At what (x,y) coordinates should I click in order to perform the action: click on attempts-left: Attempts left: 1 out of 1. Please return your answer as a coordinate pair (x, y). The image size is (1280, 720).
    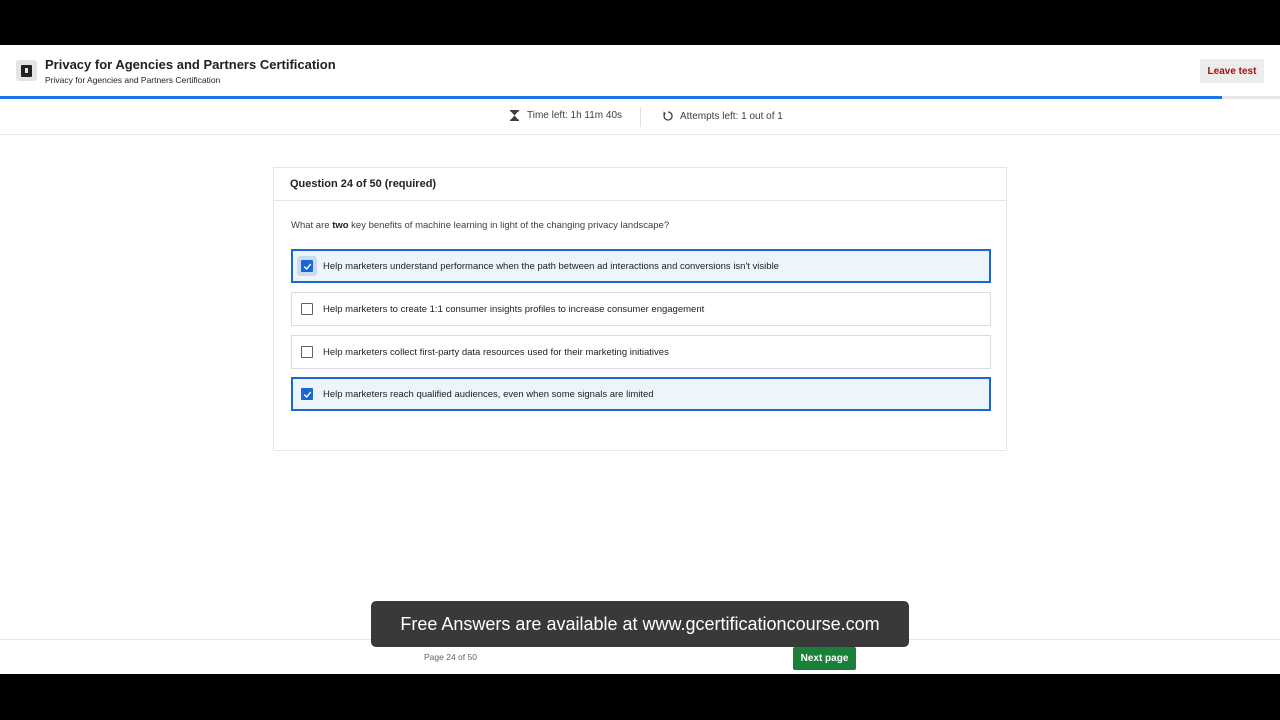
    Looking at the image, I should click on (722, 116).